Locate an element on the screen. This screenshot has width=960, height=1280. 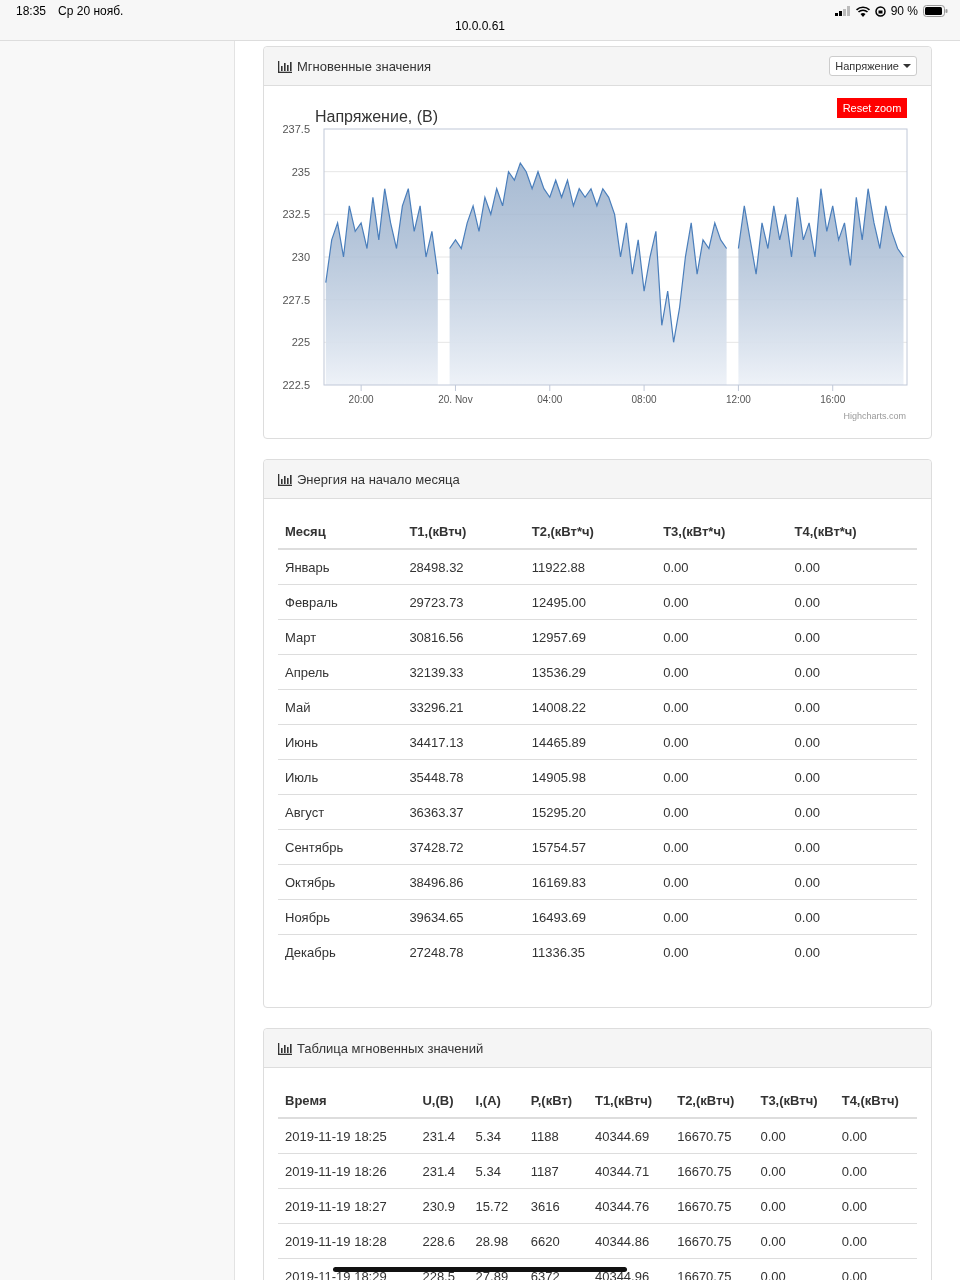
panel-title: Таблица мгновенных значений is located at coordinates (390, 1048).